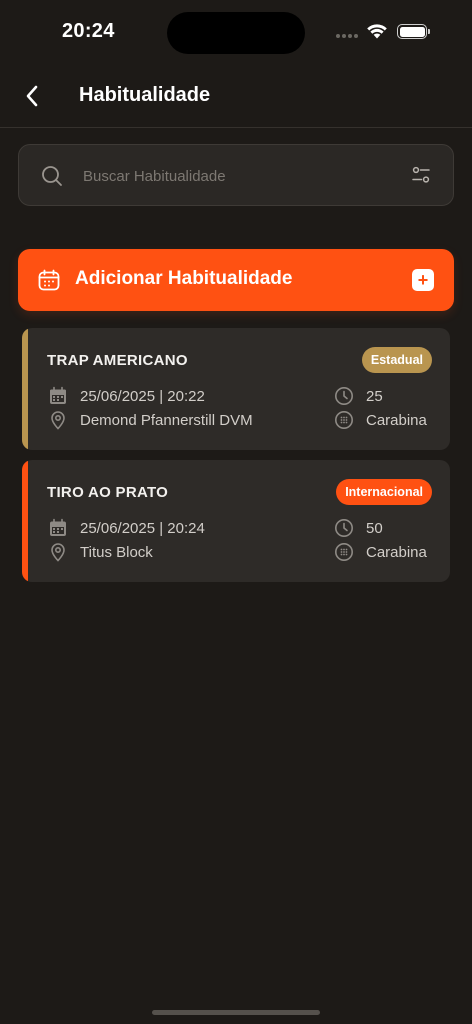  I want to click on card-location: Demond Pfannerstill DVM, so click(150, 420).